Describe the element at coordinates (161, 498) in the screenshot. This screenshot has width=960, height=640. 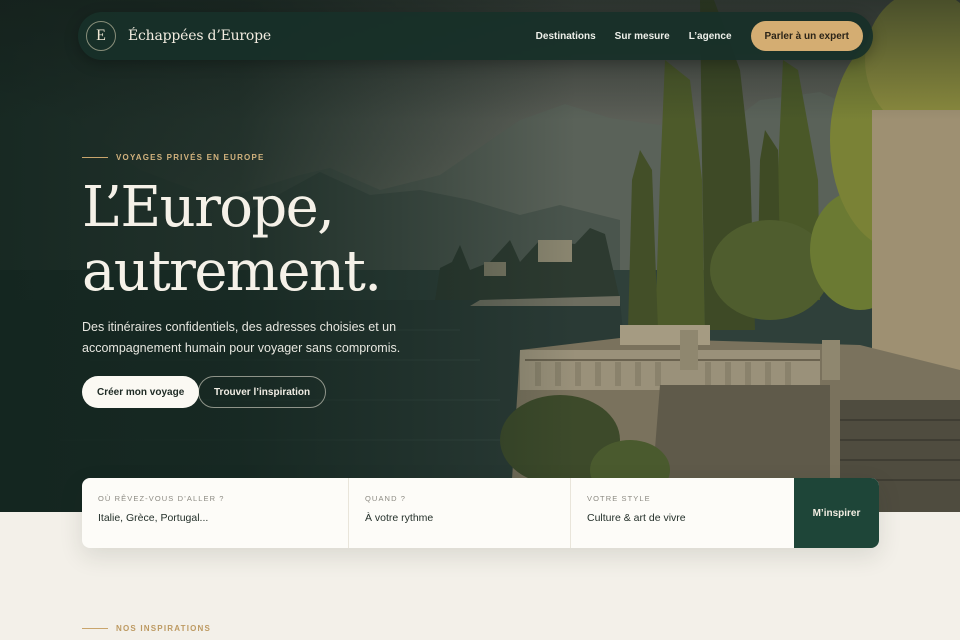
I see `destination-label: OÙ RÊVEZ-VOUS D’ALLER ?` at that location.